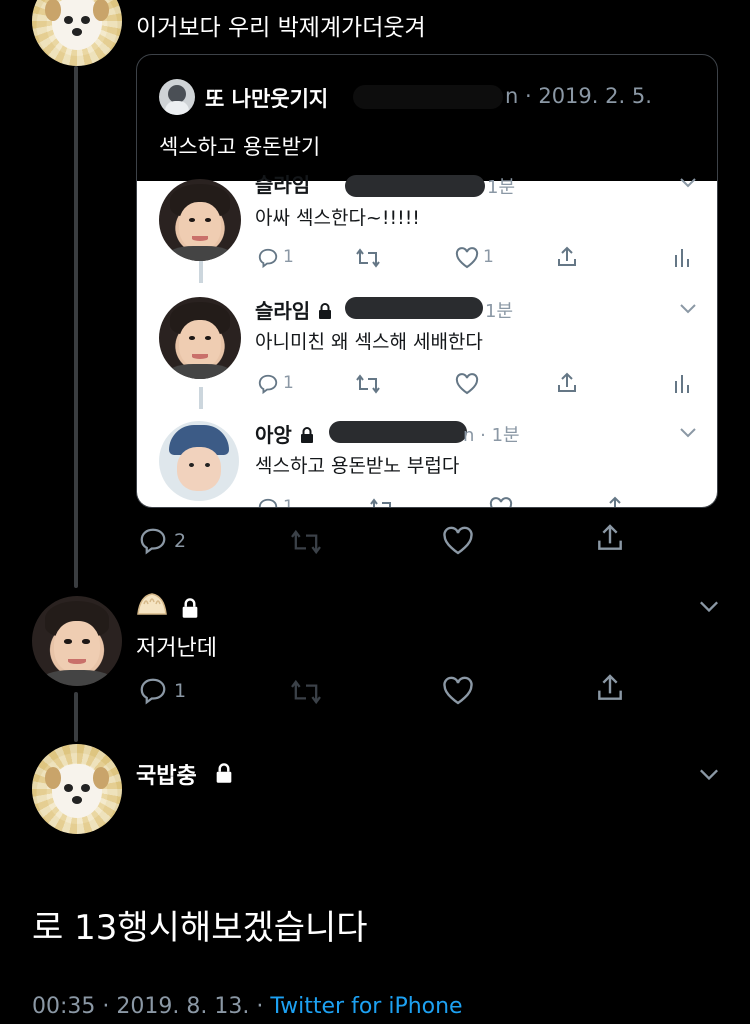  What do you see at coordinates (180, 541) in the screenshot?
I see `reply-count: 2` at bounding box center [180, 541].